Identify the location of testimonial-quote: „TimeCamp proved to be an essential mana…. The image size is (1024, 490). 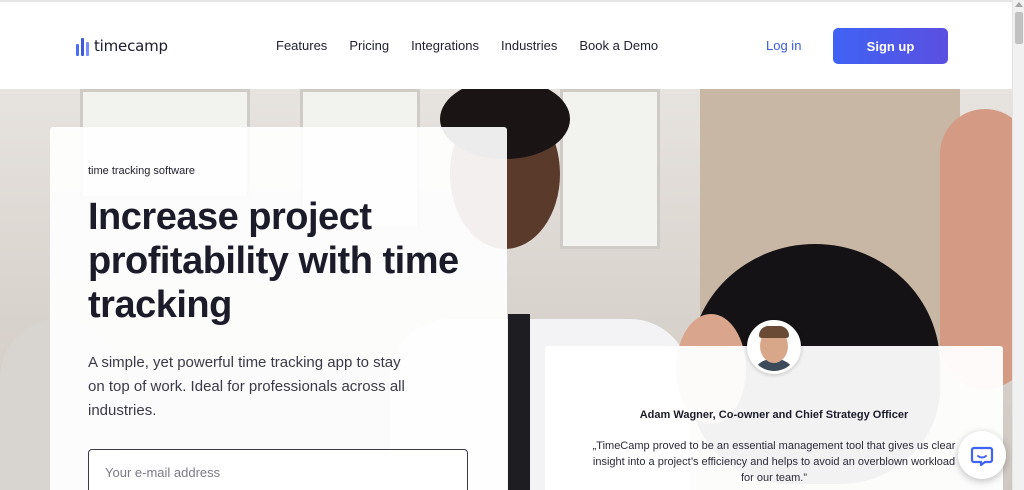
(774, 462).